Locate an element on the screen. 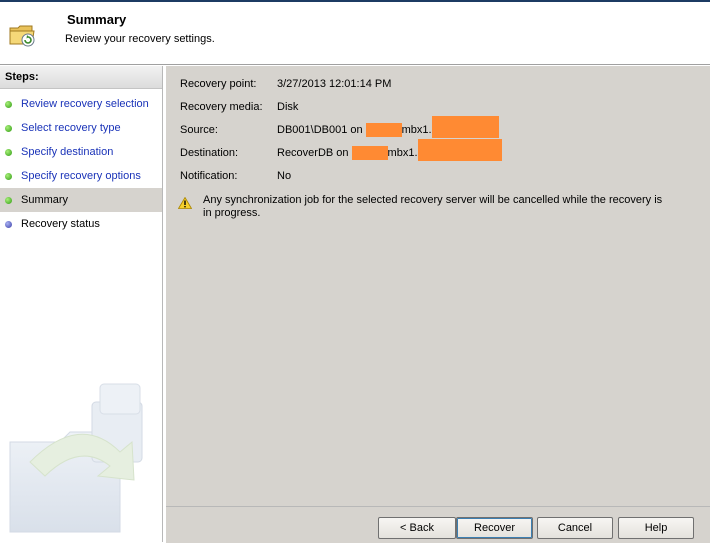  destination-value: RecoverDB on mbx1. is located at coordinates (389, 150).